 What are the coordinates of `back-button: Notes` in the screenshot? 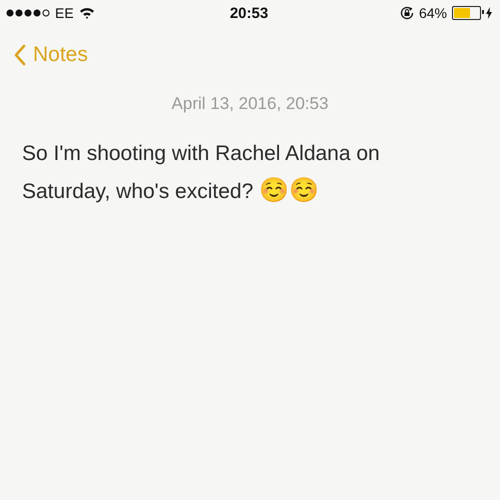 It's located at (51, 55).